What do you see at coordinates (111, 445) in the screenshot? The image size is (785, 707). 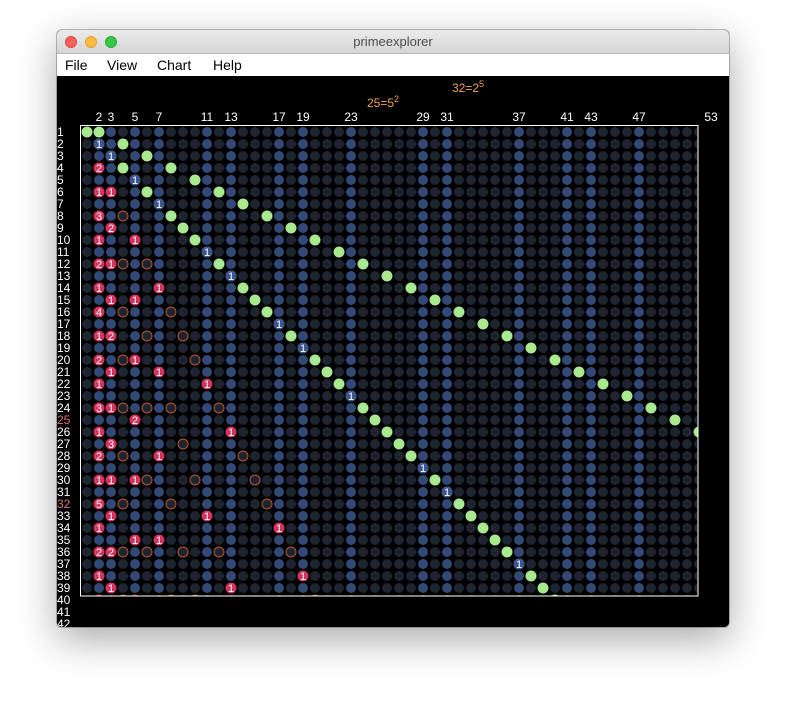 I see `factor-exponent: 3` at bounding box center [111, 445].